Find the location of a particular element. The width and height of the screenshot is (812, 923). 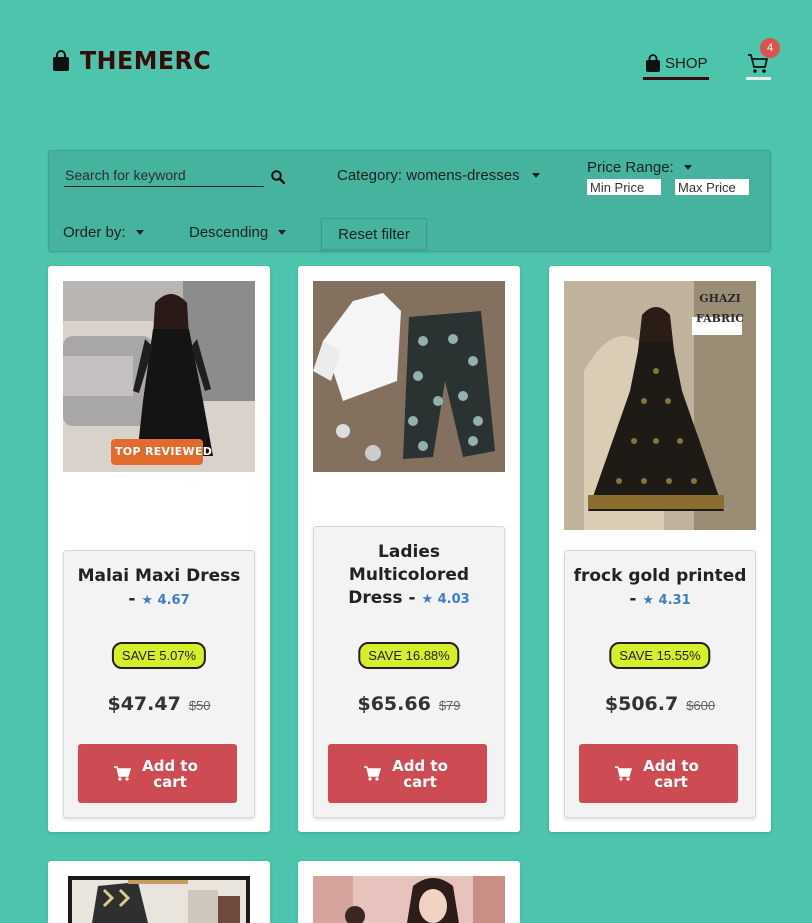

order-by-select: Order by: is located at coordinates (103, 232).